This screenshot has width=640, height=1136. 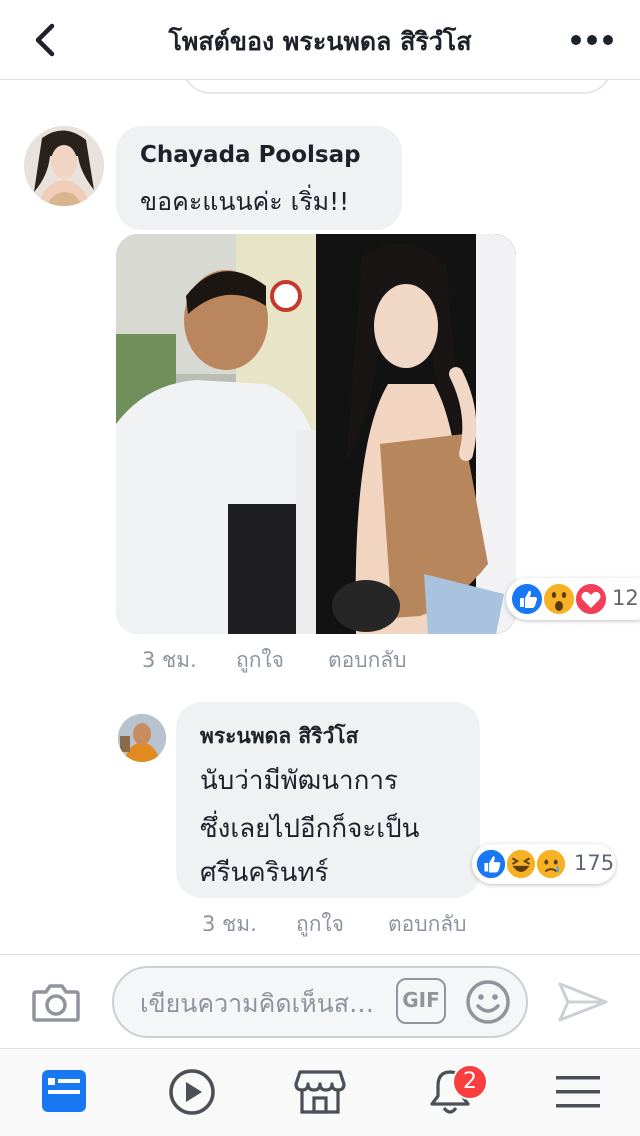 I want to click on more-horizontal-icon, so click(x=592, y=40).